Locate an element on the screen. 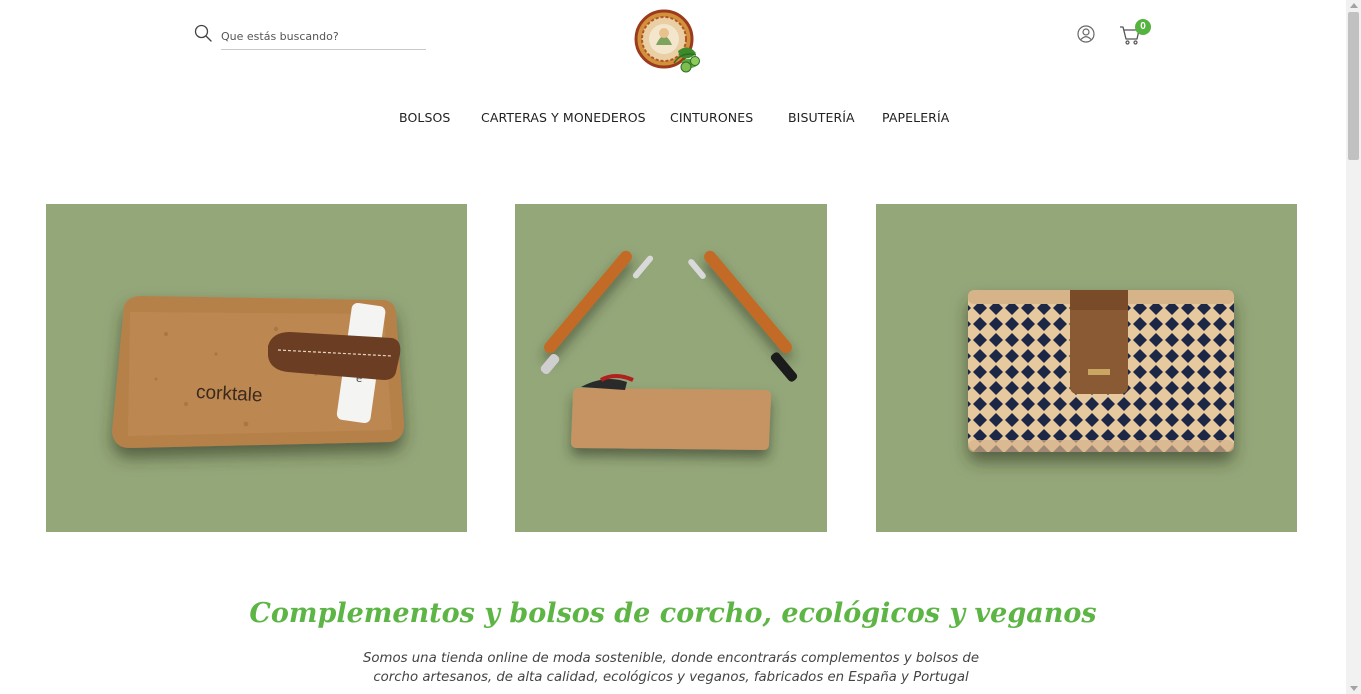 This screenshot has width=1361, height=694. card-holder-image: e corktale is located at coordinates (258, 372).